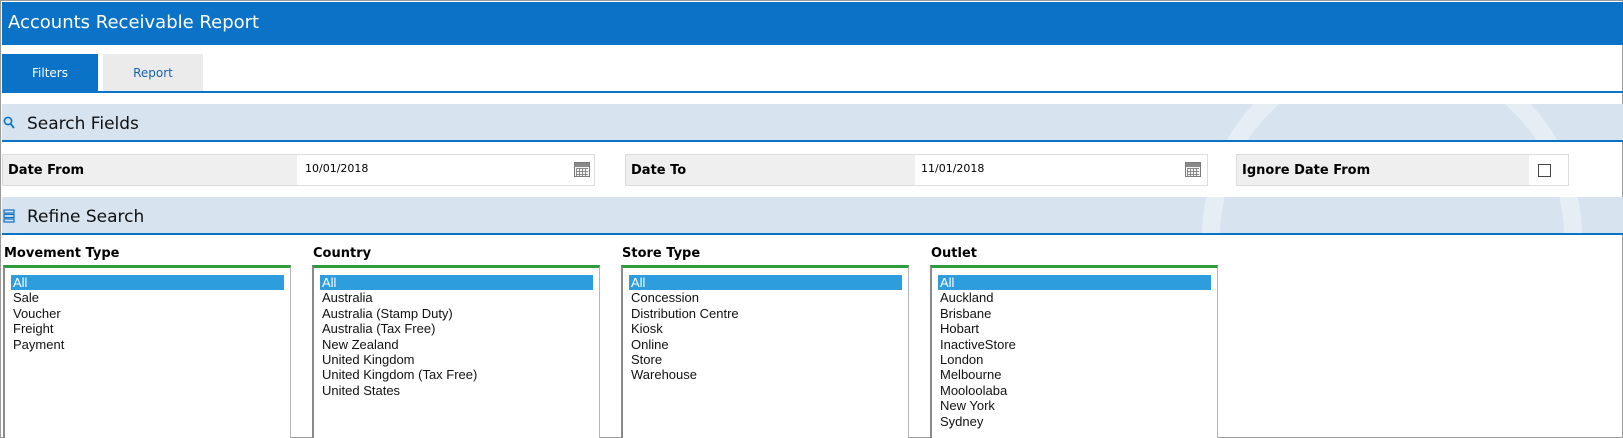 The image size is (1623, 438). I want to click on list-option: New Zealand, so click(456, 344).